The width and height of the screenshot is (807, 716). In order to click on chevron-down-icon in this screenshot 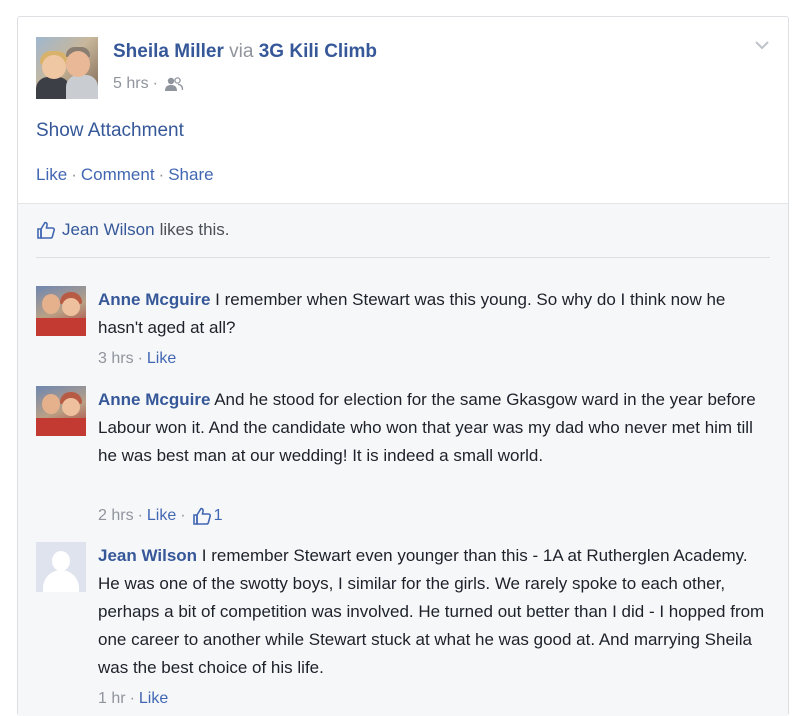, I will do `click(762, 45)`.